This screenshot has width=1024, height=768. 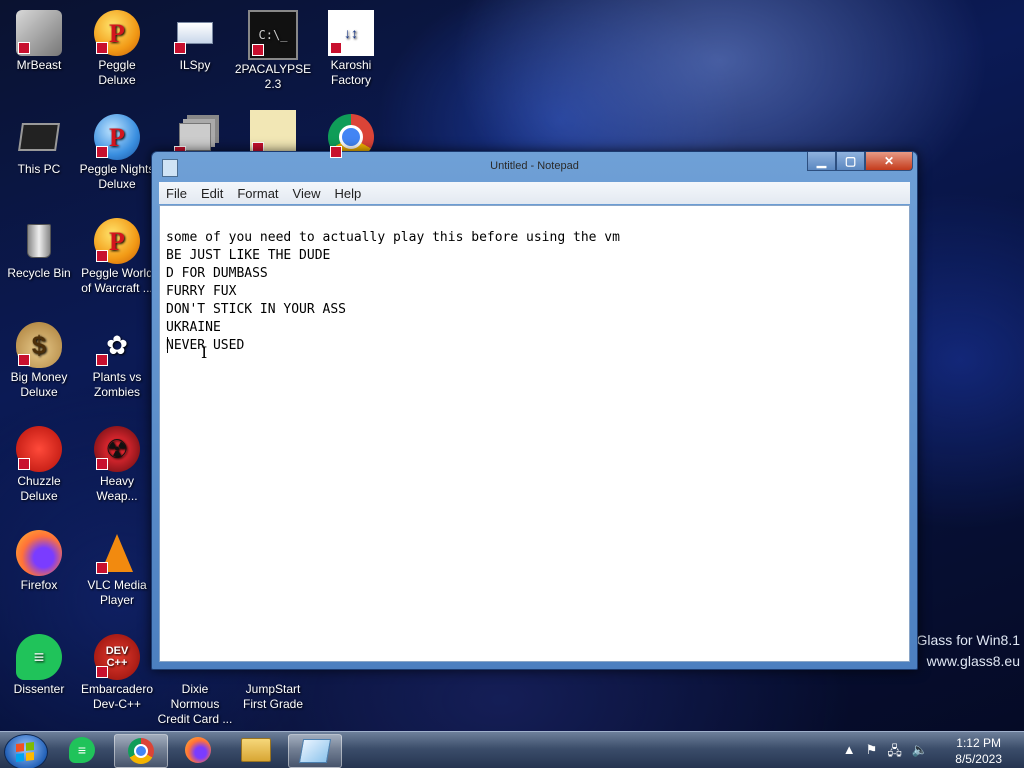 I want to click on close-button: ✕, so click(x=889, y=161).